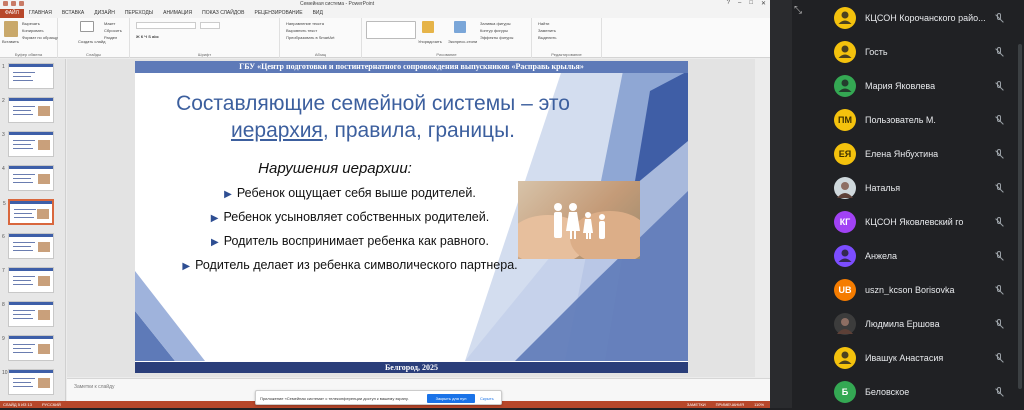  What do you see at coordinates (451, 398) in the screenshot?
I see `stop-sharing-button: Закрыть для пул` at bounding box center [451, 398].